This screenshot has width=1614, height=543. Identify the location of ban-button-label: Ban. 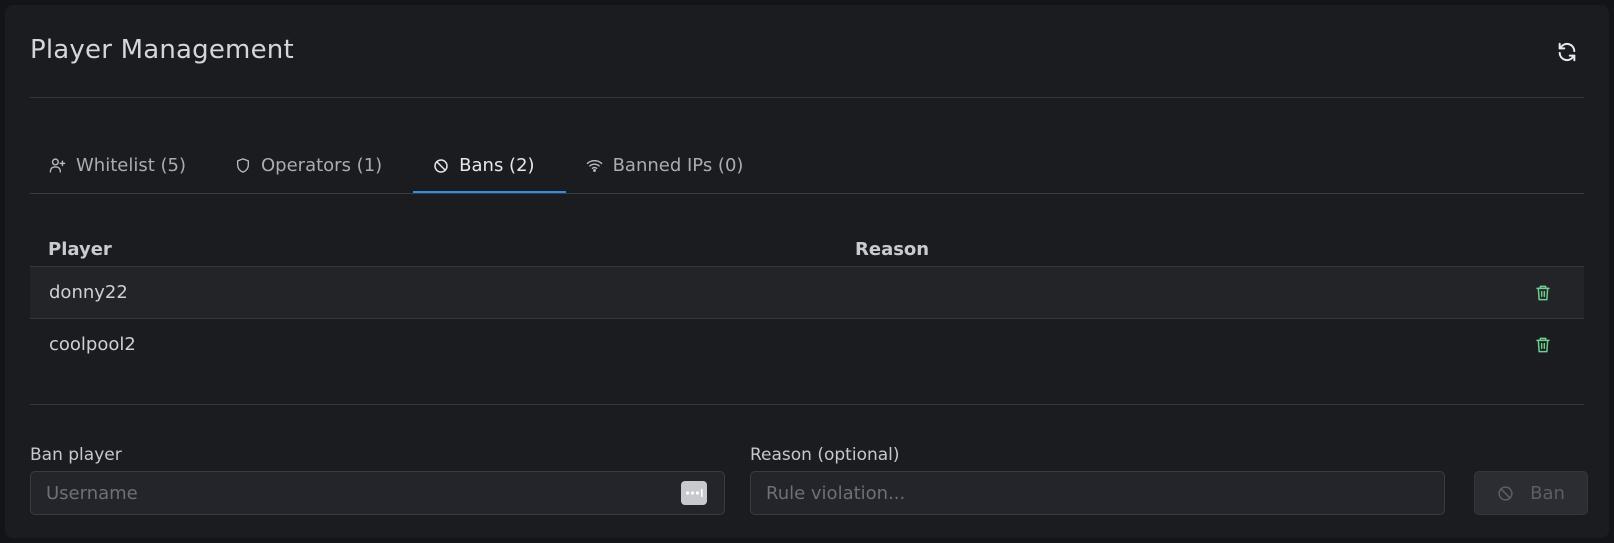
(1547, 493).